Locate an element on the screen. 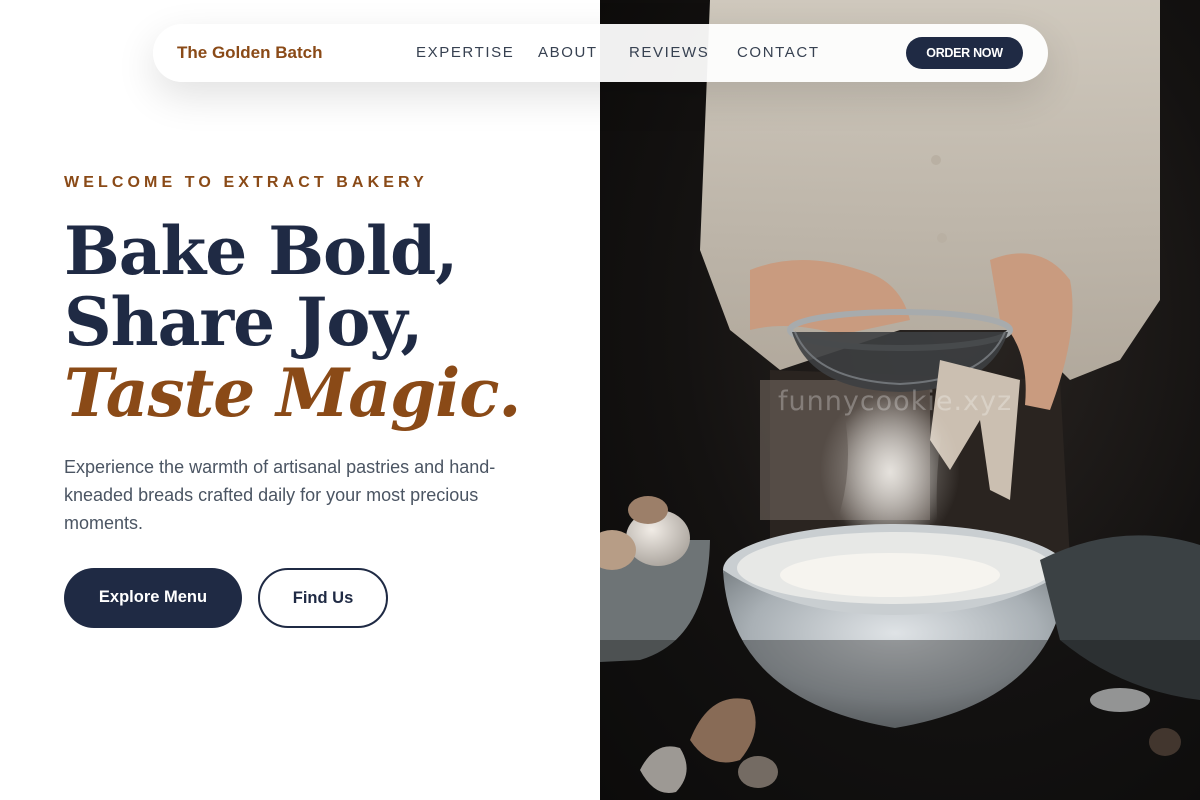  order-now-button: ORDER NOW is located at coordinates (964, 53).